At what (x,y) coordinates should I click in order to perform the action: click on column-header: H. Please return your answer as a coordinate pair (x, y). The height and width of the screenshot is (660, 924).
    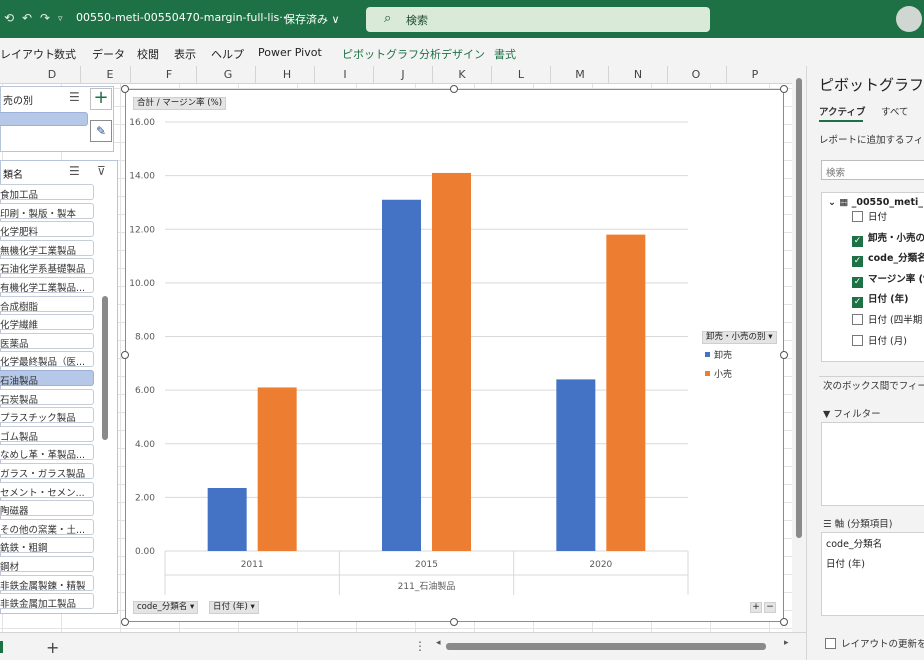
    Looking at the image, I should click on (287, 74).